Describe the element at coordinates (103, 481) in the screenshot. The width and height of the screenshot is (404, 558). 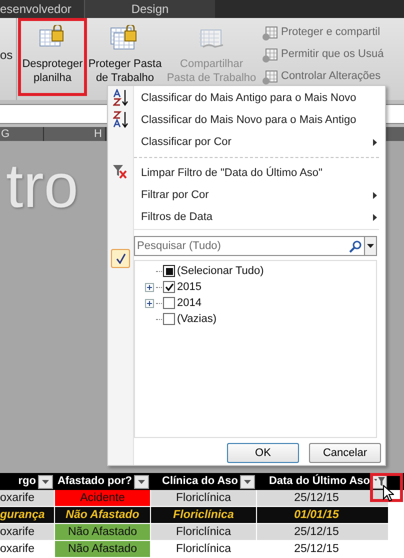
I see `column-header-cell: Afastado por?` at that location.